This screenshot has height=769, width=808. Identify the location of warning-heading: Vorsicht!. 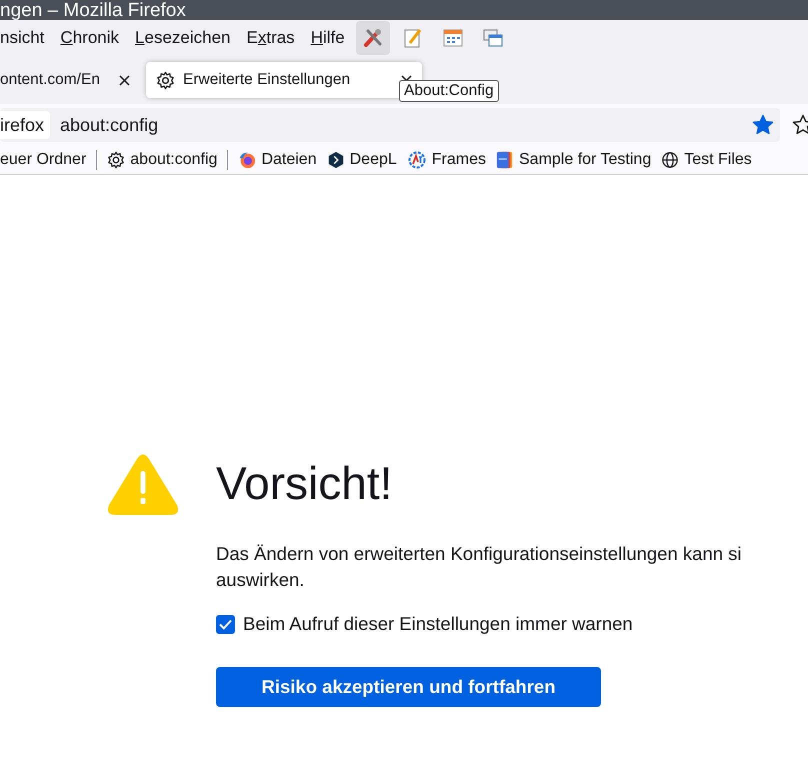
(305, 483).